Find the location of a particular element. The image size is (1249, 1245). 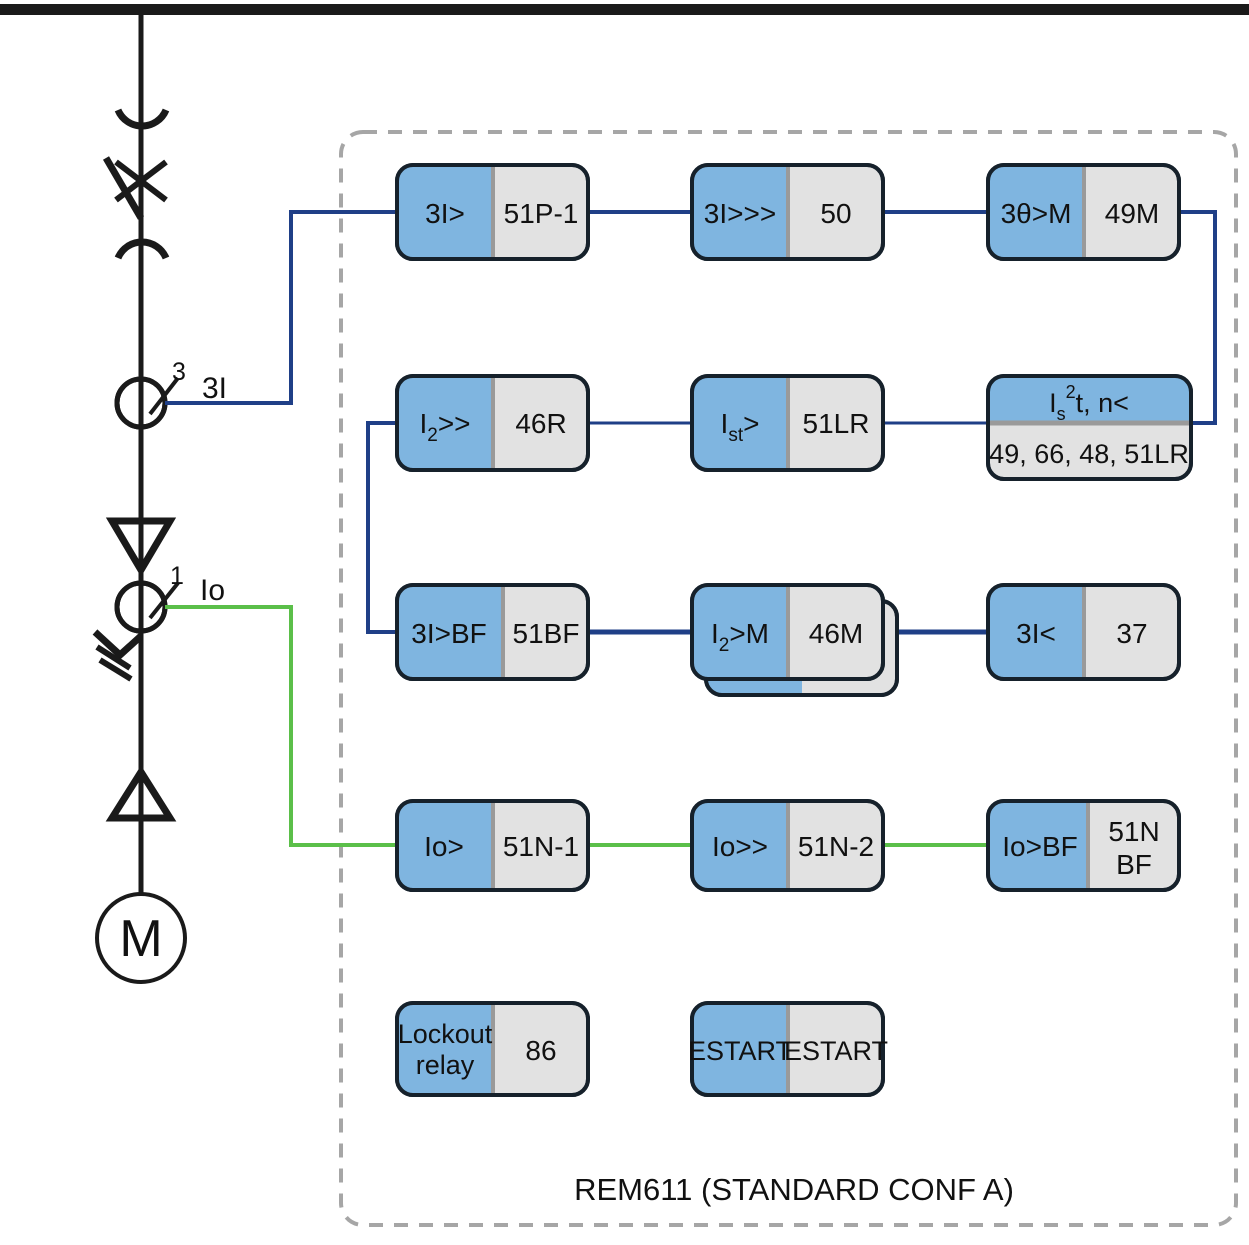

block-left-label: ESTART is located at coordinates (740, 1051).